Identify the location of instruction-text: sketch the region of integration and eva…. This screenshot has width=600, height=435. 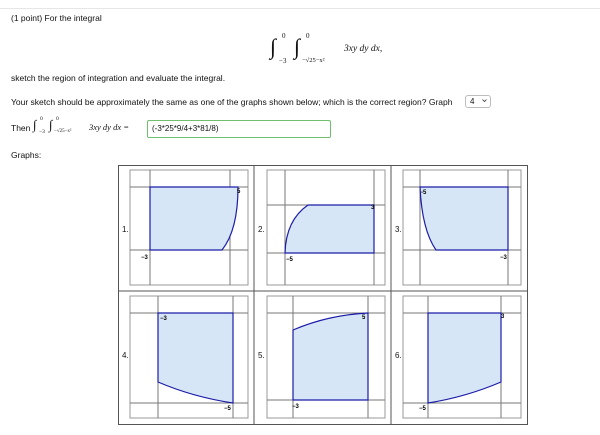
(118, 78).